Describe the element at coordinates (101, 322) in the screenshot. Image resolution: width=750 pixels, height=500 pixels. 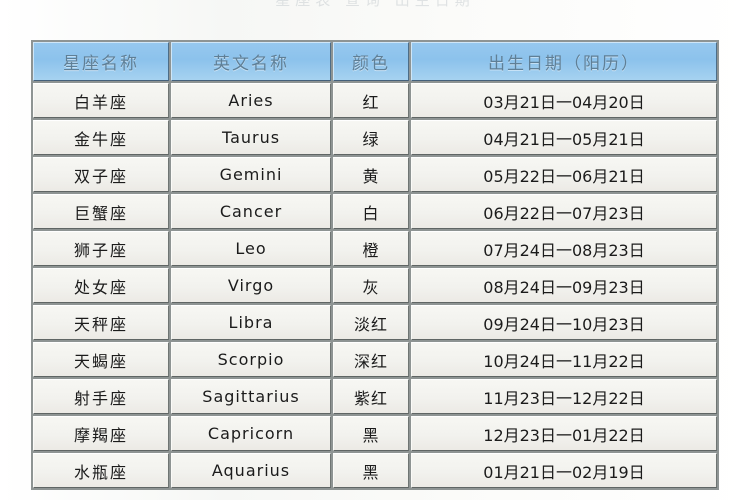
I see `cell-zodiac-name: 天秤座` at that location.